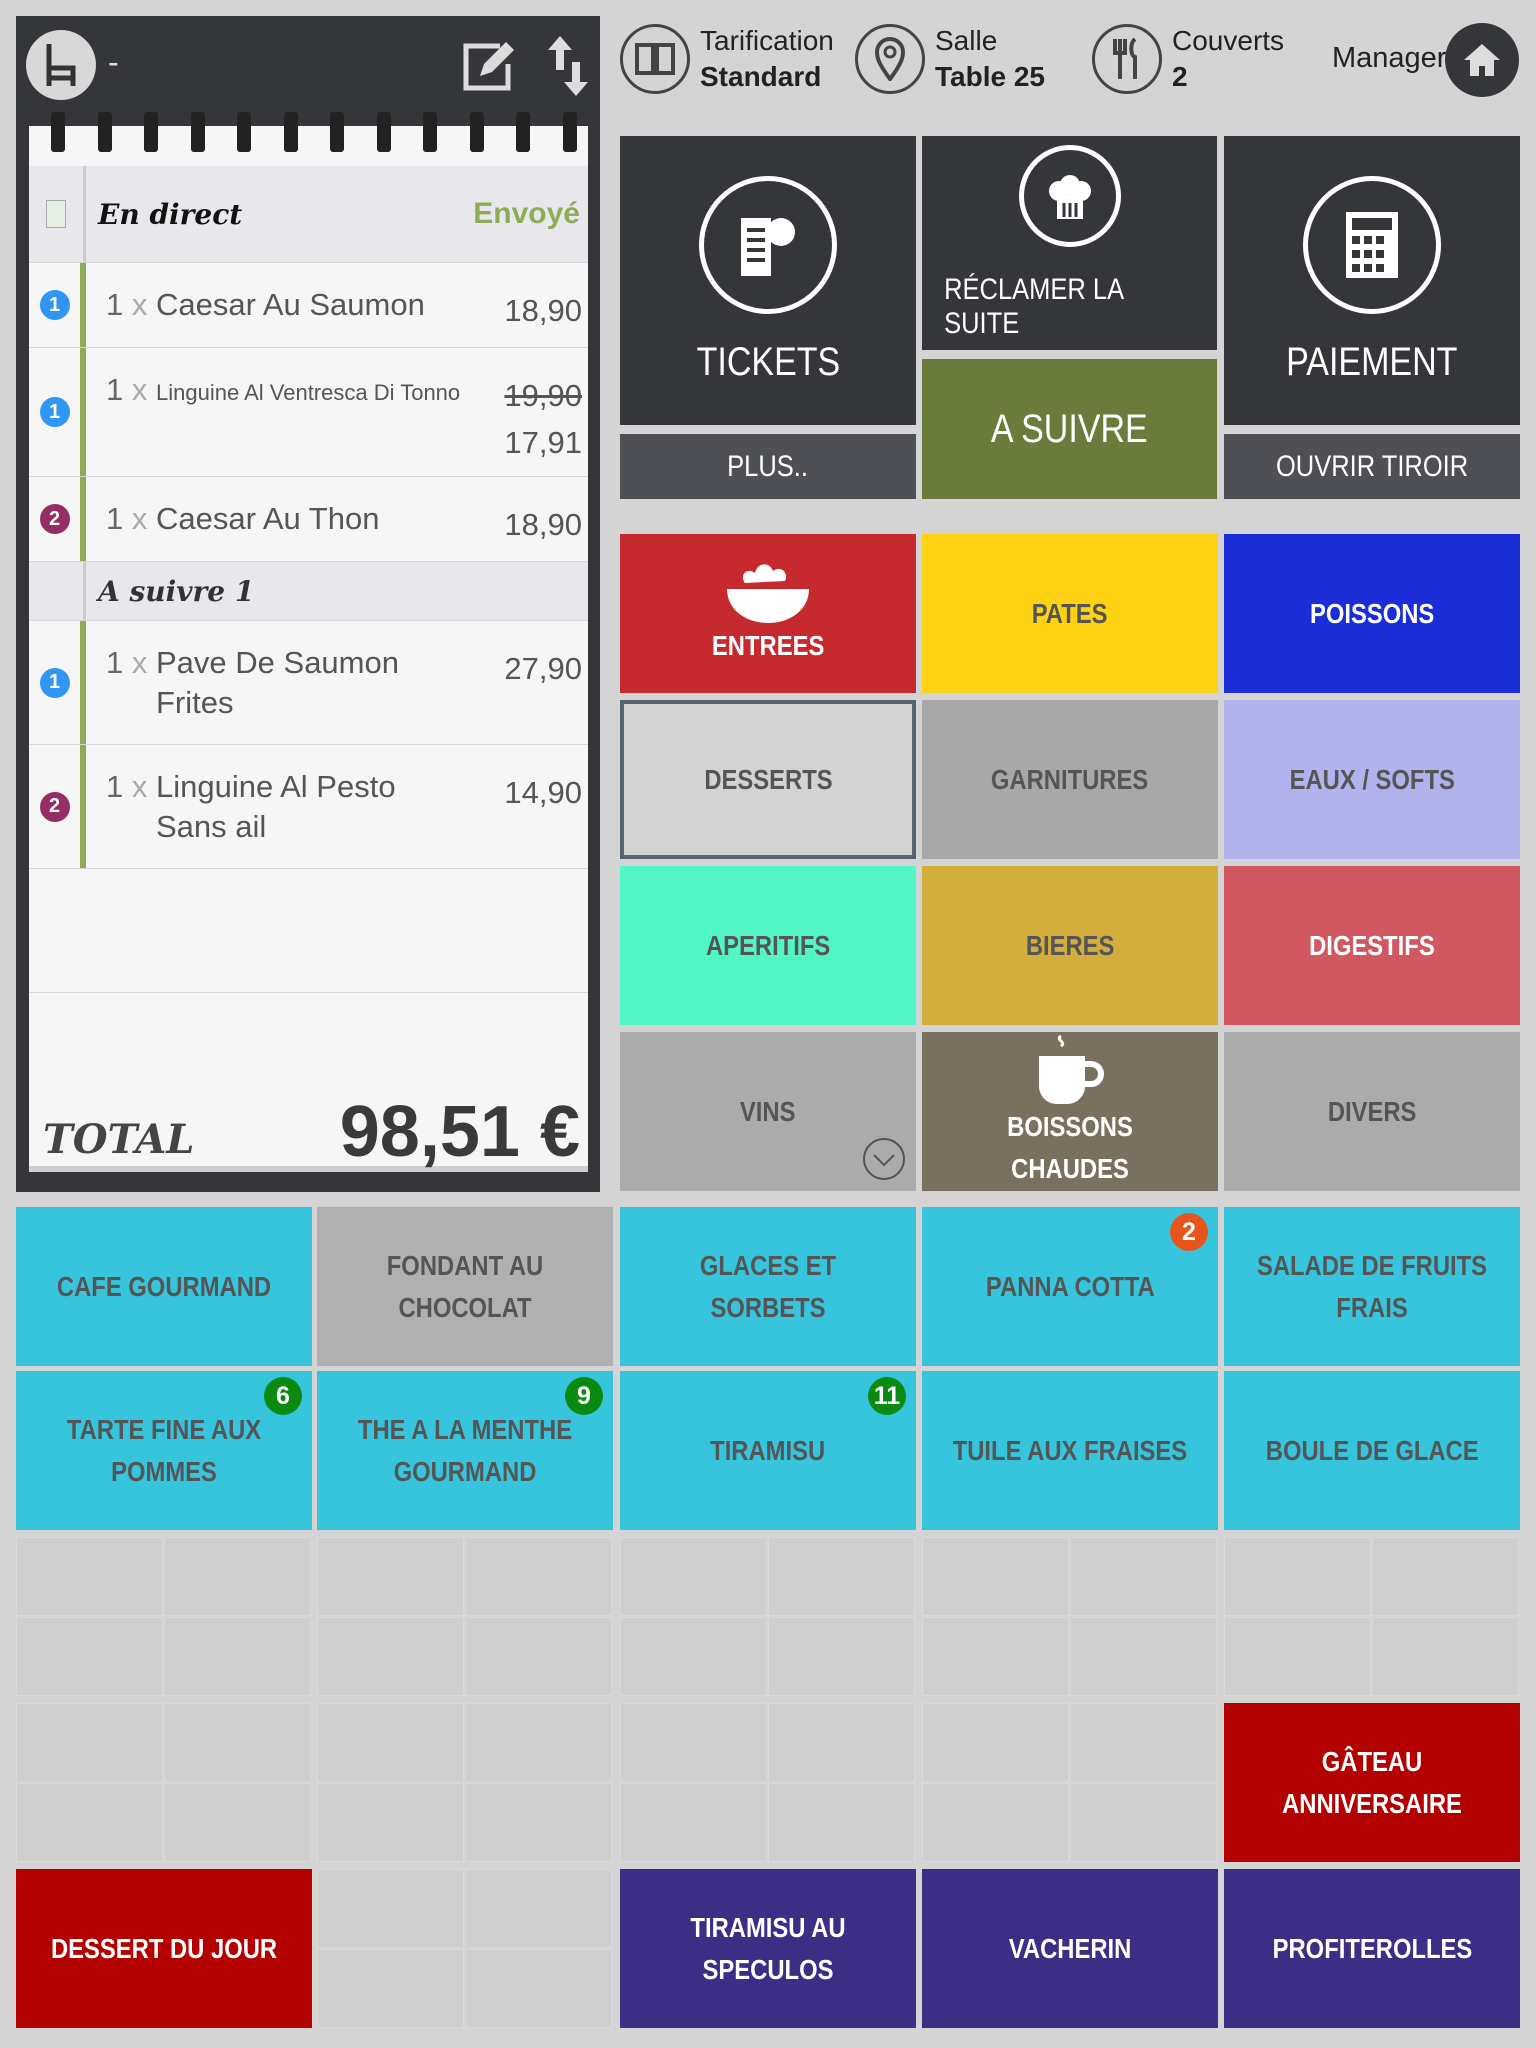  What do you see at coordinates (1070, 1286) in the screenshot?
I see `product-panna-cotta: PANNA COTTA 2` at bounding box center [1070, 1286].